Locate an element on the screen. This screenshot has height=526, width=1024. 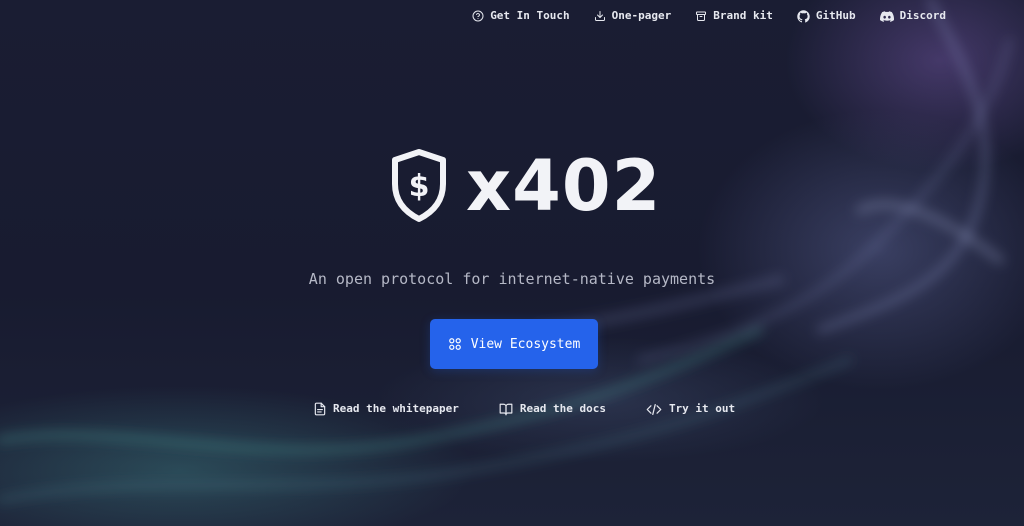
nav-label: Brand kit is located at coordinates (743, 15).